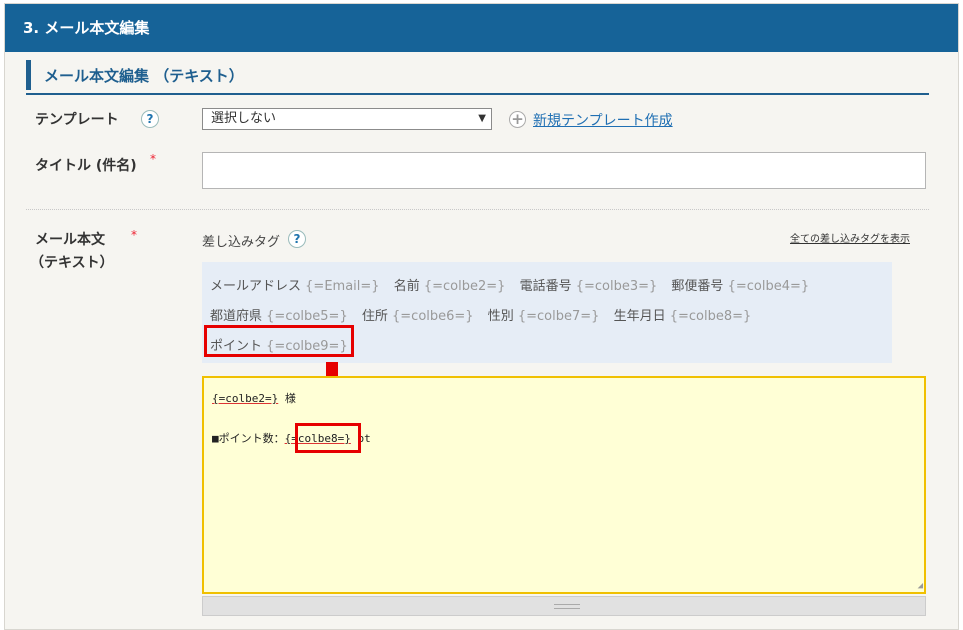 This screenshot has width=963, height=630. Describe the element at coordinates (481, 28) in the screenshot. I see `section-header: 3. メール本文編集` at that location.